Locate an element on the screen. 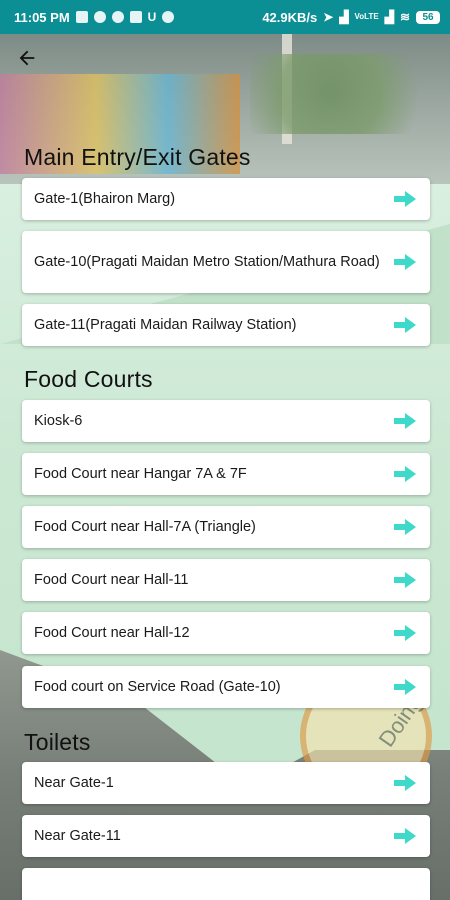 This screenshot has height=900, width=450. list-item-kiosk-6: Kiosk-6 is located at coordinates (226, 421).